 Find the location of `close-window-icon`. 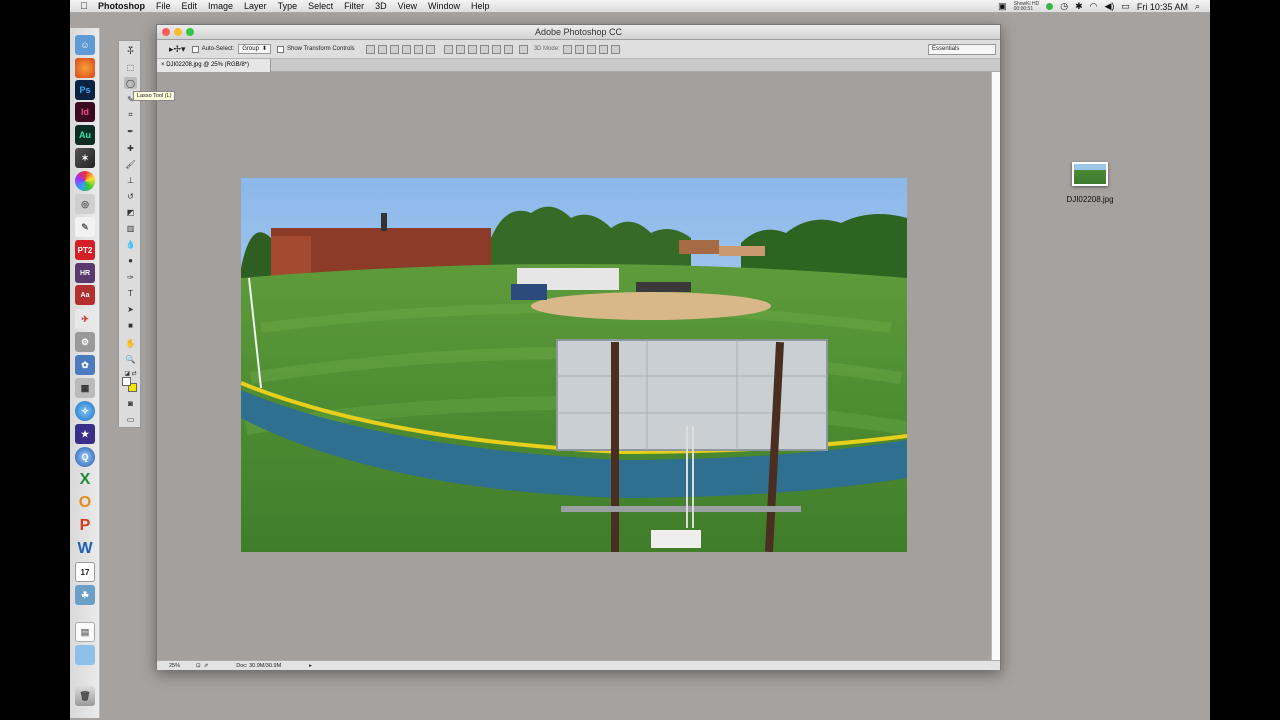

close-window-icon is located at coordinates (166, 32).